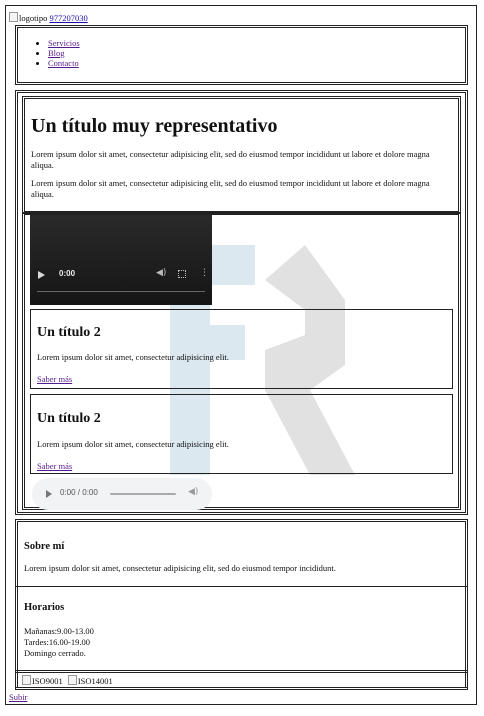 This screenshot has width=484, height=716. What do you see at coordinates (204, 273) in the screenshot?
I see `more-options-icon: ⋮` at bounding box center [204, 273].